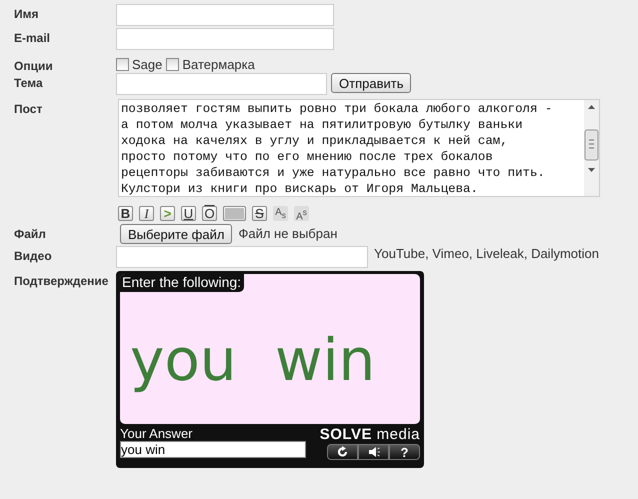 The image size is (638, 499). Describe the element at coordinates (147, 64) in the screenshot. I see `checkbox-label: Sage` at that location.